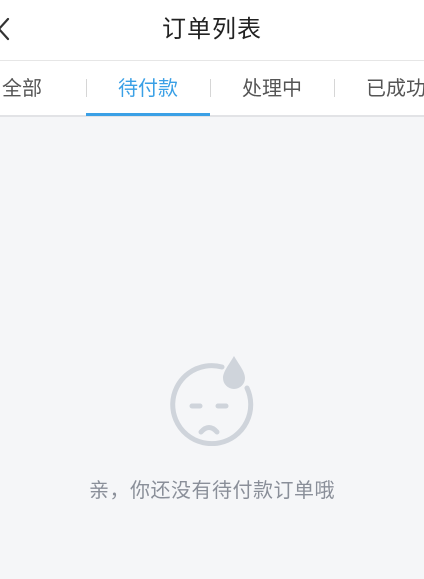 This screenshot has width=424, height=579. Describe the element at coordinates (148, 88) in the screenshot. I see `tab-pending-payment: 待付款` at that location.